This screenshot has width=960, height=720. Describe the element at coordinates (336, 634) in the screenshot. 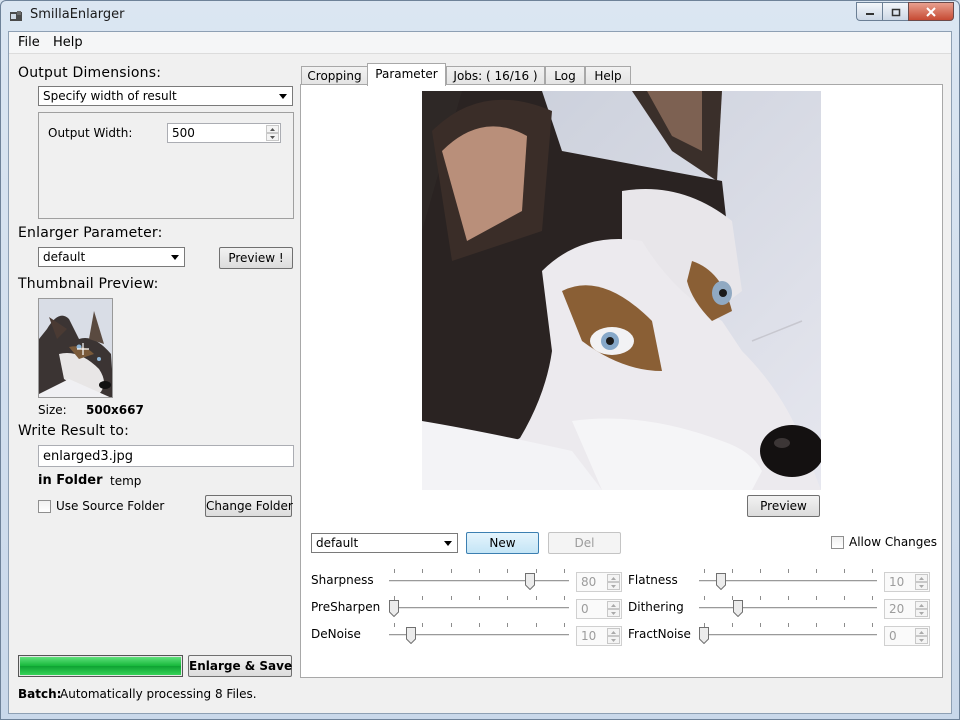

I see `slider-label-denoise: DeNoise` at that location.